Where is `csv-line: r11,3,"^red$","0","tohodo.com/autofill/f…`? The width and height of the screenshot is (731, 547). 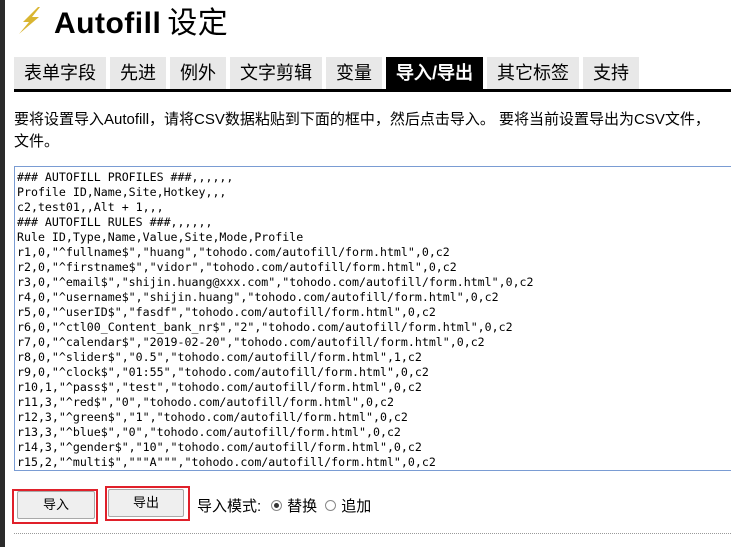
csv-line: r11,3,"^red$","0","tohodo.com/autofill/f… is located at coordinates (205, 402).